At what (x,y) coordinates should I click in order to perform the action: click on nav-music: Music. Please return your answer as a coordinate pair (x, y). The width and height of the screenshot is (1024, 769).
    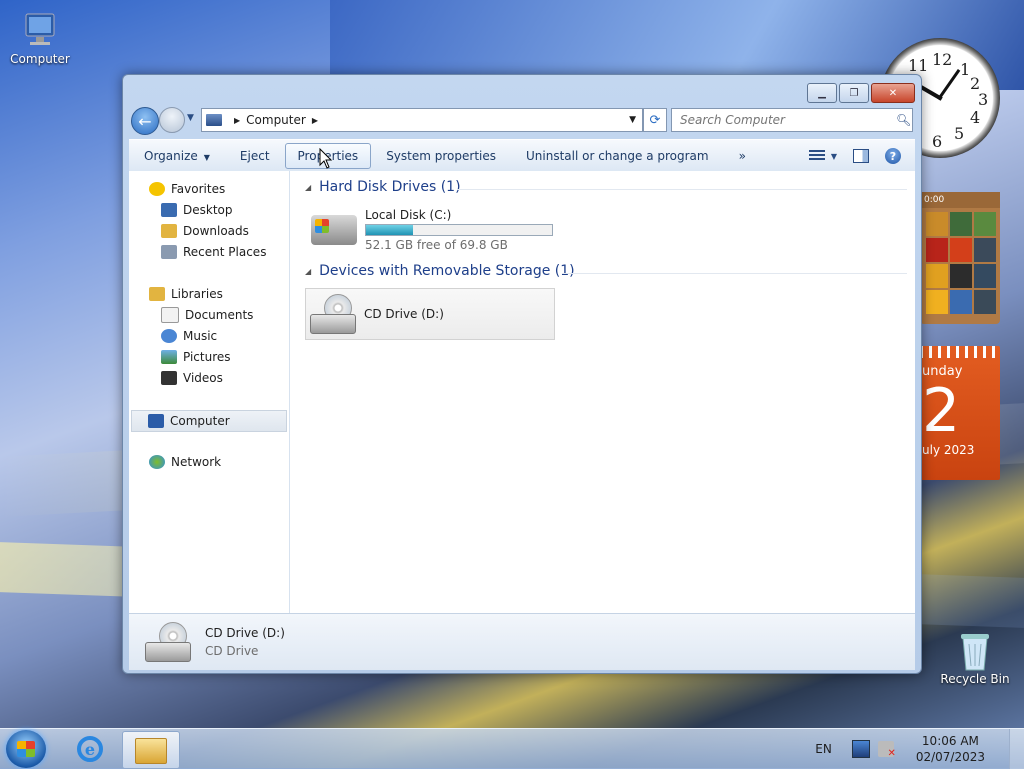
    Looking at the image, I should click on (189, 336).